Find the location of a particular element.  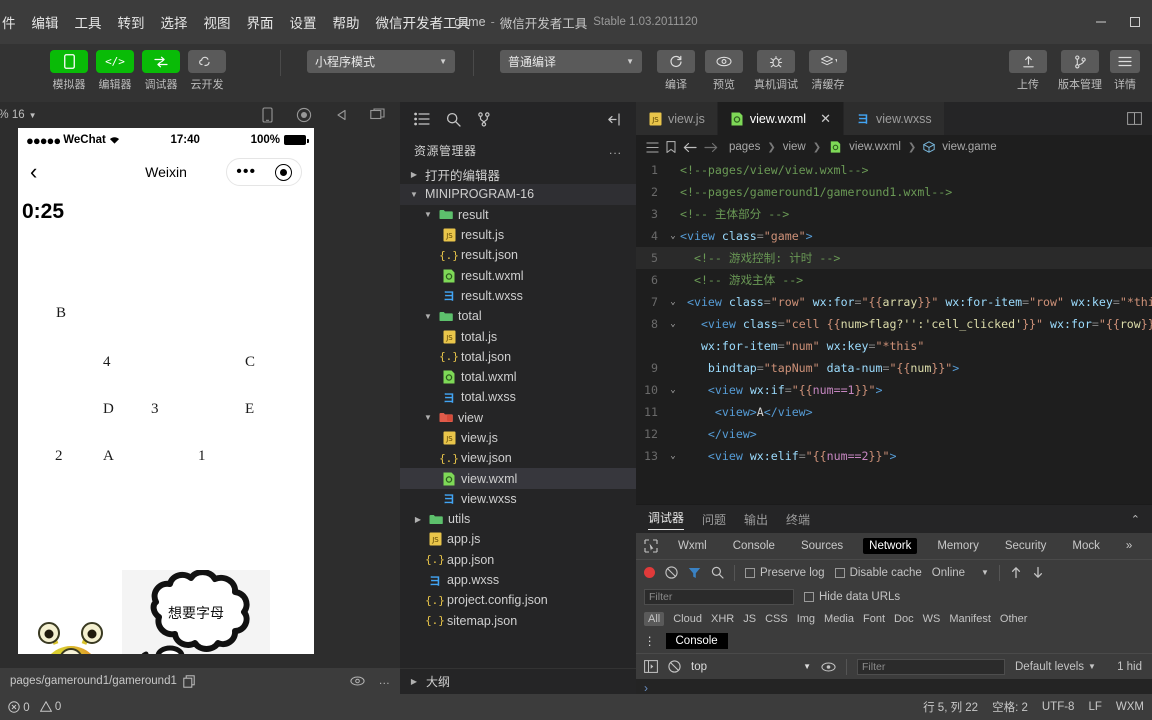

network-filter-input: Filter is located at coordinates (719, 597).